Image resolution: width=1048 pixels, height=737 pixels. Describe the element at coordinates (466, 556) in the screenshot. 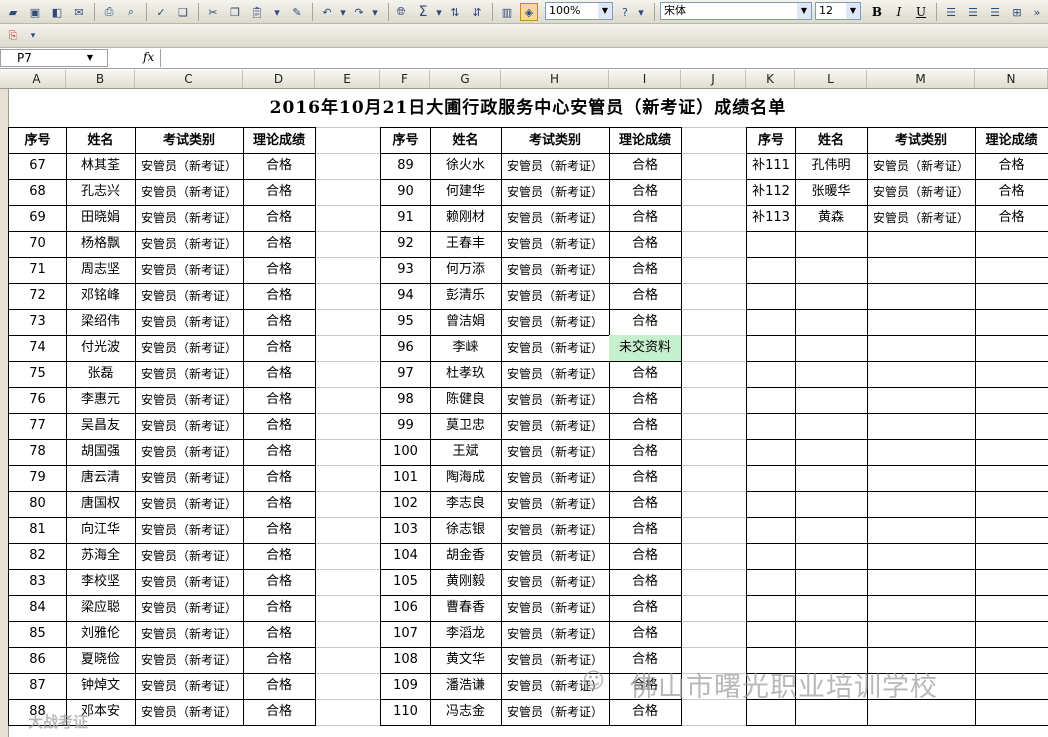

I see `table-cell: 胡金香` at that location.